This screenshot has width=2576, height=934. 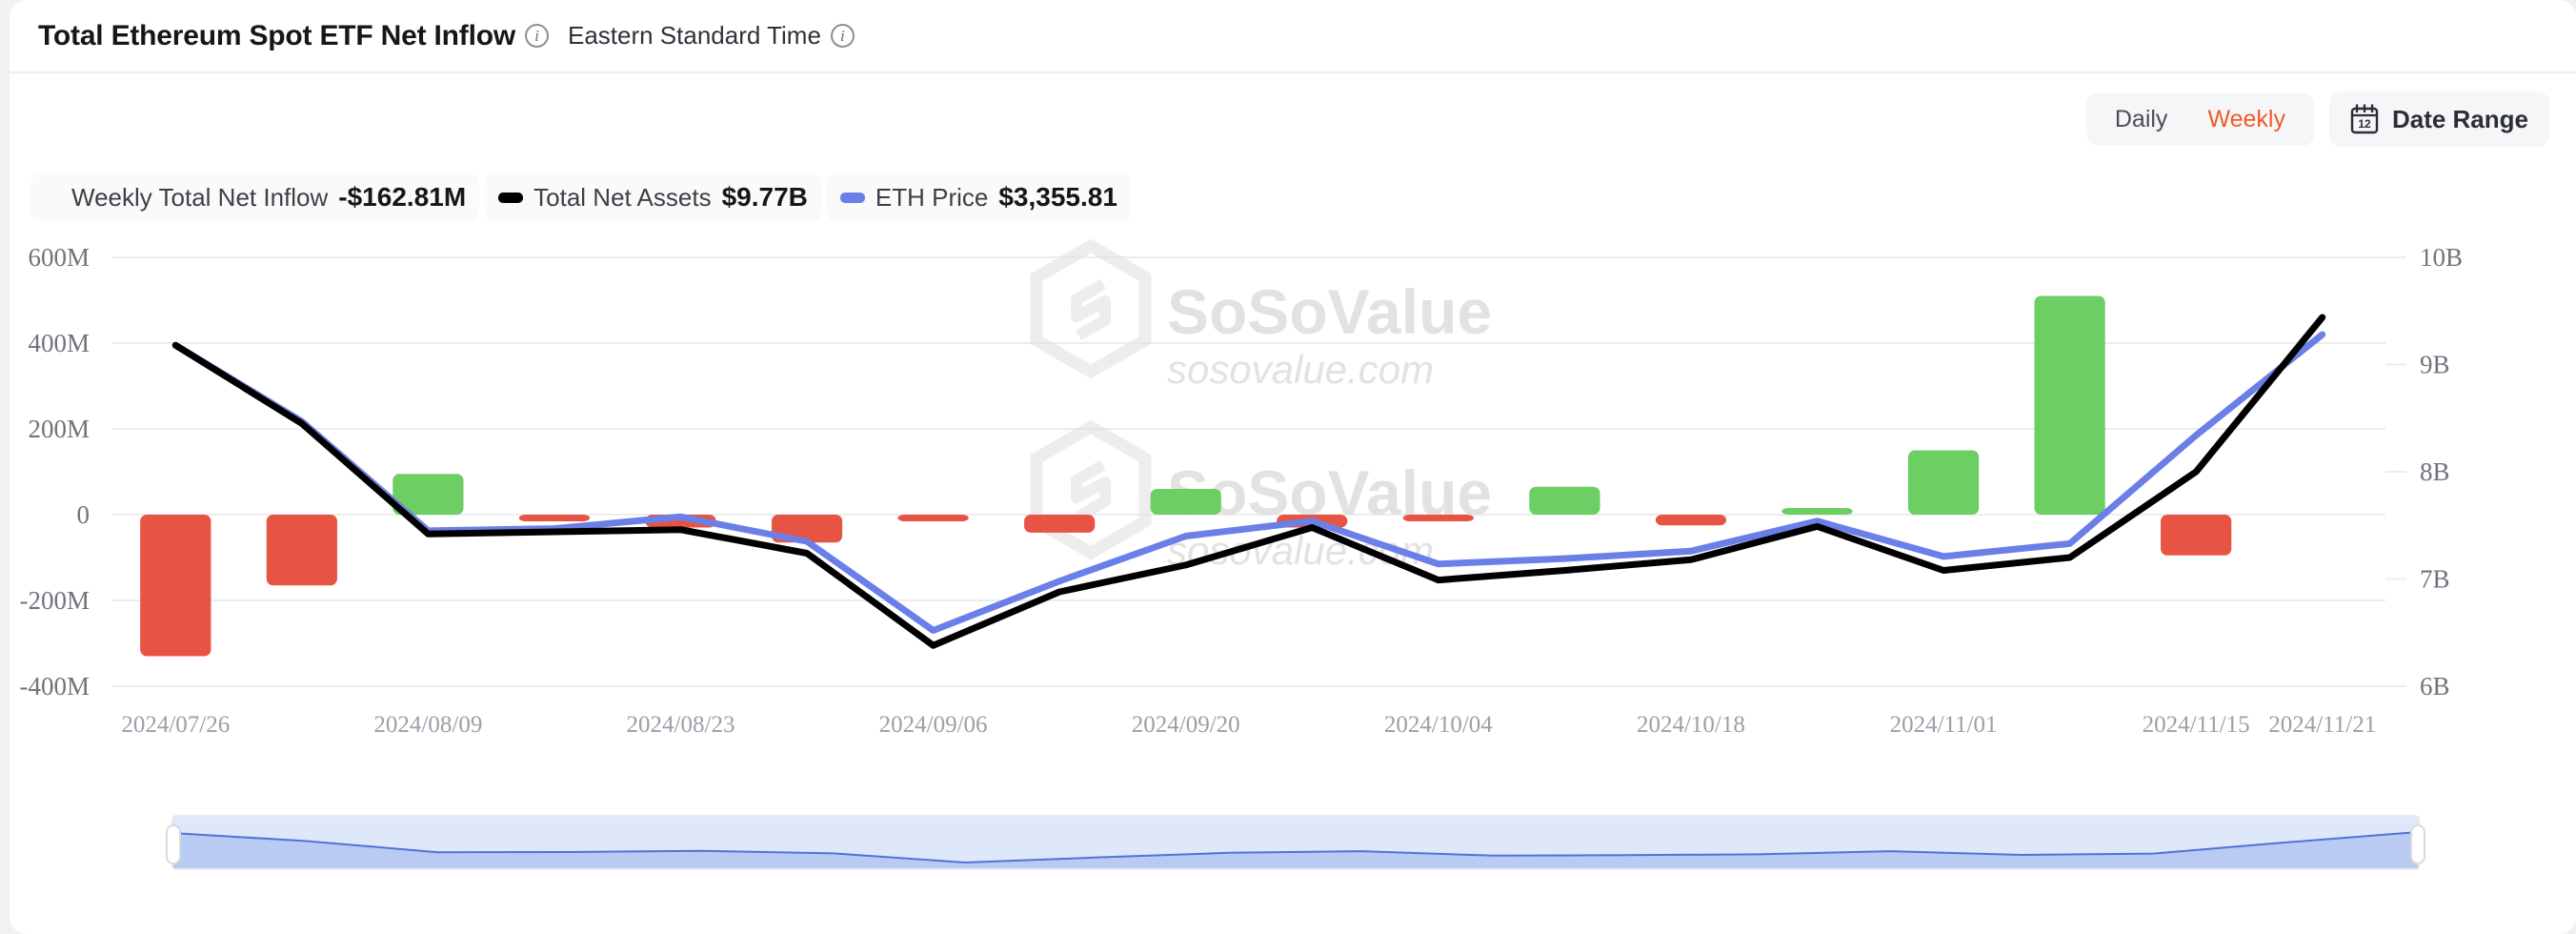 What do you see at coordinates (59, 343) in the screenshot?
I see `y-axis-tick-label: 400M` at bounding box center [59, 343].